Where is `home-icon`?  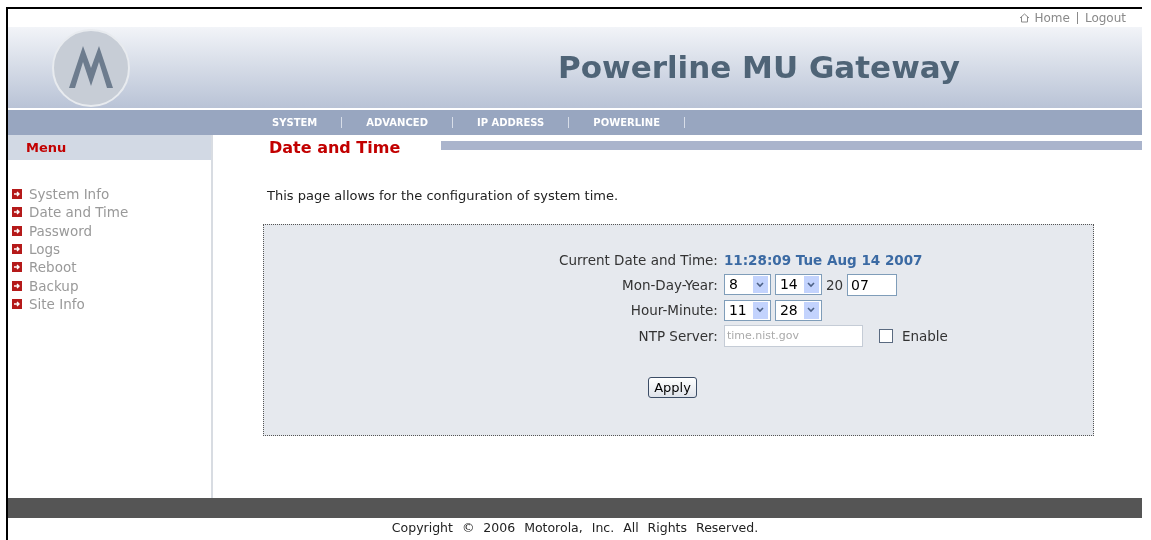 home-icon is located at coordinates (1025, 18).